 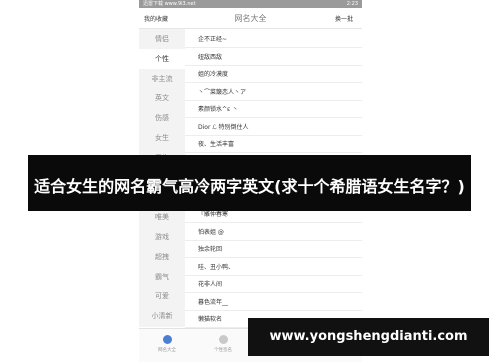 What do you see at coordinates (344, 18) in the screenshot?
I see `refresh-batch-button: 换一批` at bounding box center [344, 18].